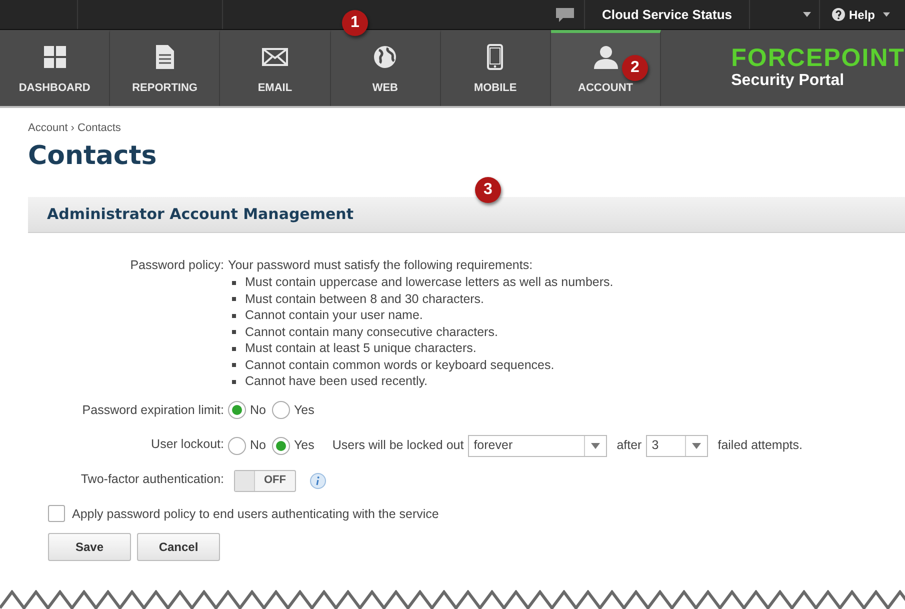 The image size is (905, 609). What do you see at coordinates (371, 332) in the screenshot?
I see `policy-requirement: Cannot contain many consecutive characters.` at bounding box center [371, 332].